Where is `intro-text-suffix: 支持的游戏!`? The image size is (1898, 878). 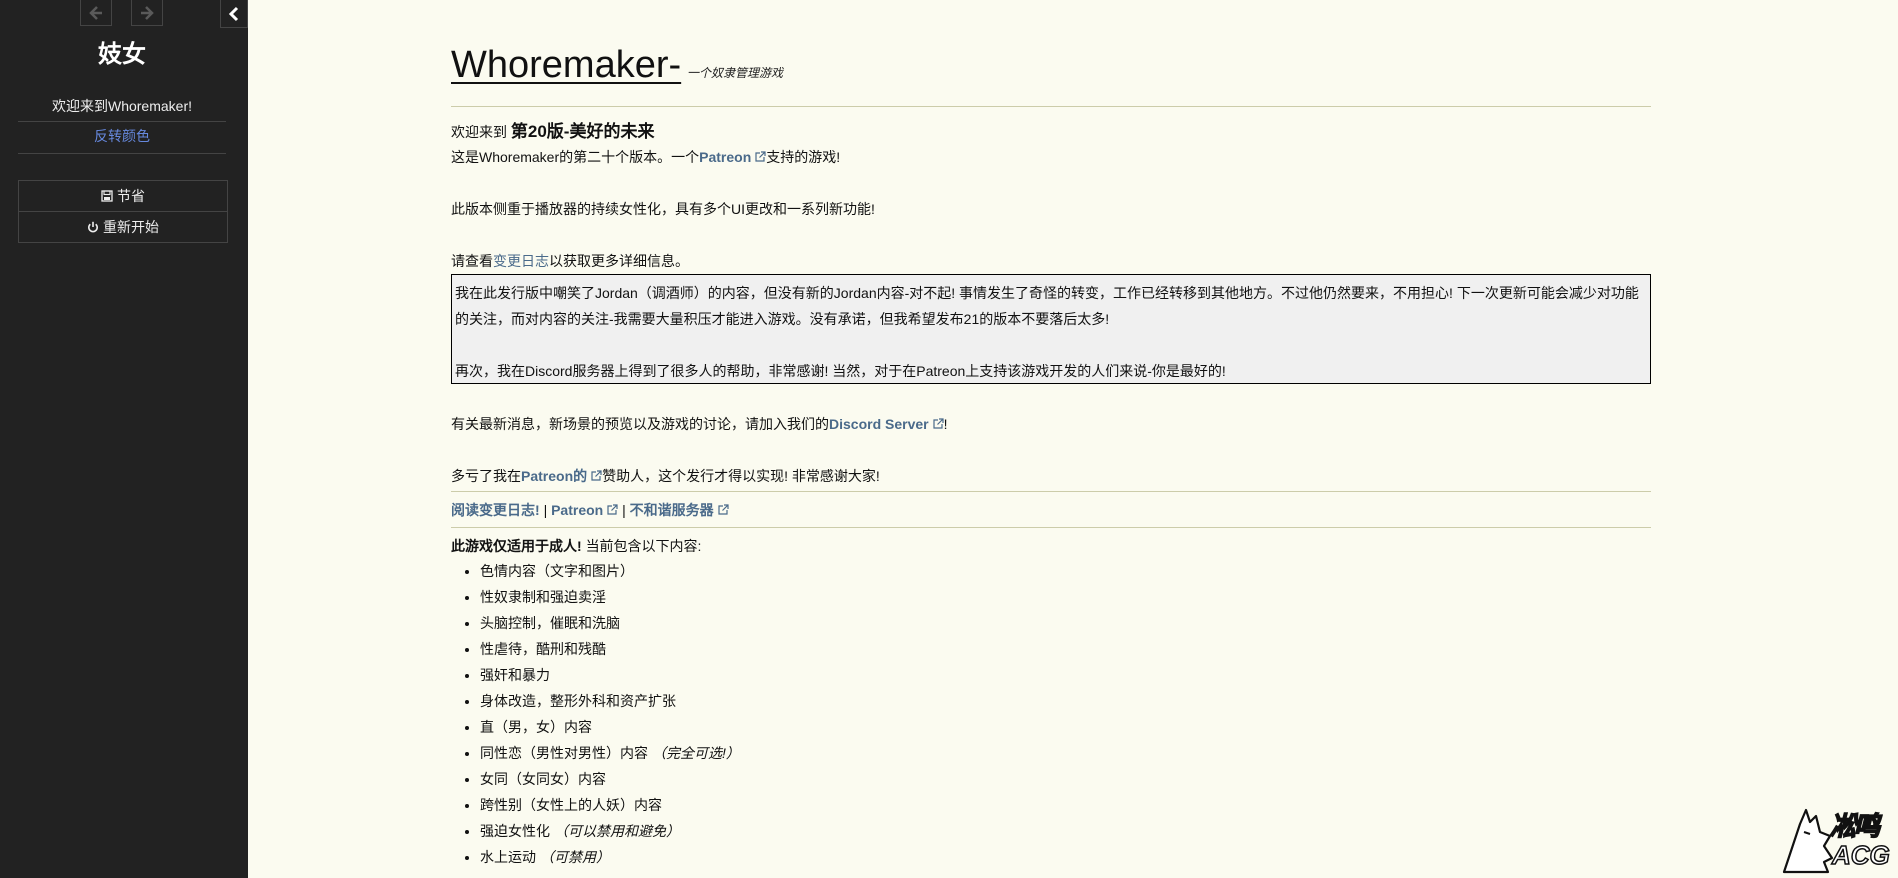 intro-text-suffix: 支持的游戏! is located at coordinates (803, 157).